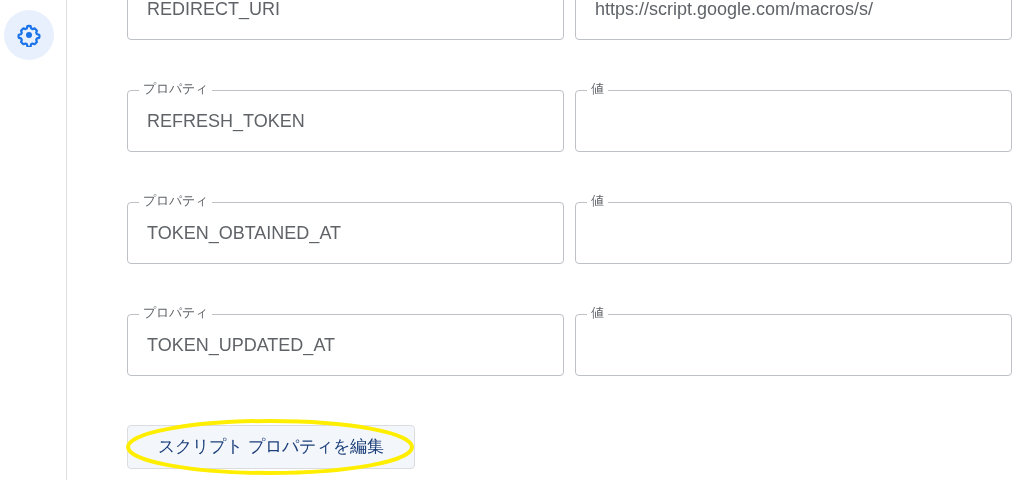  I want to click on settings-icon, so click(29, 35).